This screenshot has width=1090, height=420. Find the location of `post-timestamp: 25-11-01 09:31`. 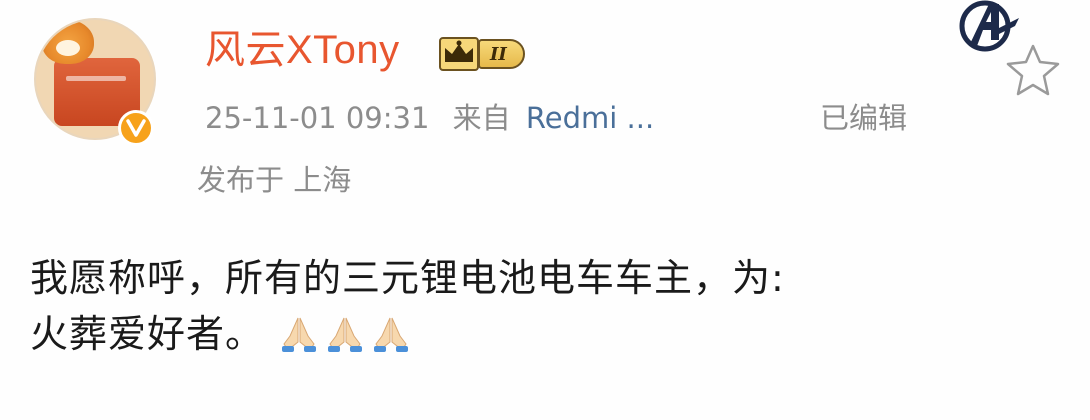

post-timestamp: 25-11-01 09:31 is located at coordinates (317, 118).